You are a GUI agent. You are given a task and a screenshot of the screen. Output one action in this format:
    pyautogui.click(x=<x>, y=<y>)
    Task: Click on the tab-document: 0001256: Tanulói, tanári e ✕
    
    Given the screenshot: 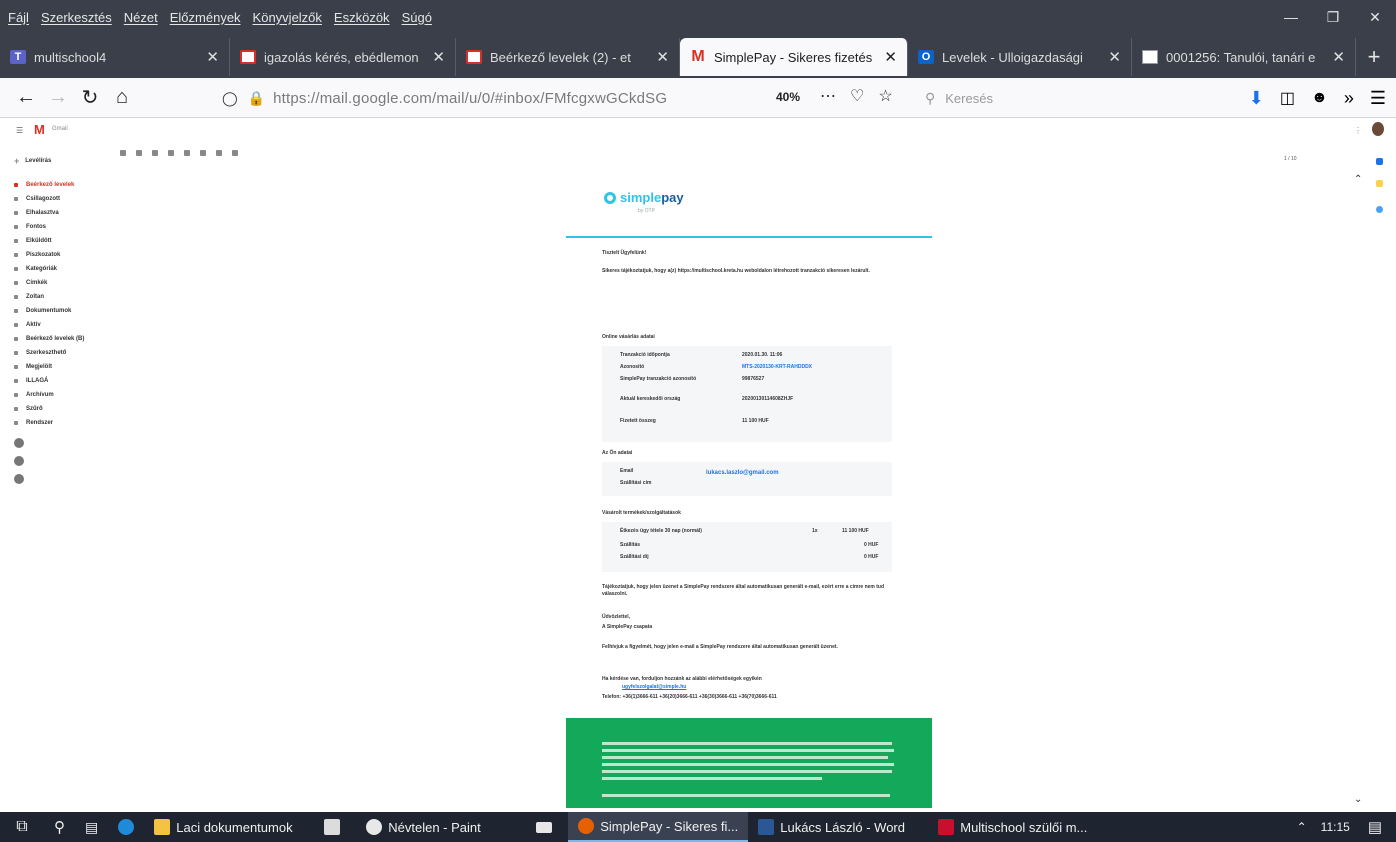 What is the action you would take?
    pyautogui.click(x=1244, y=57)
    